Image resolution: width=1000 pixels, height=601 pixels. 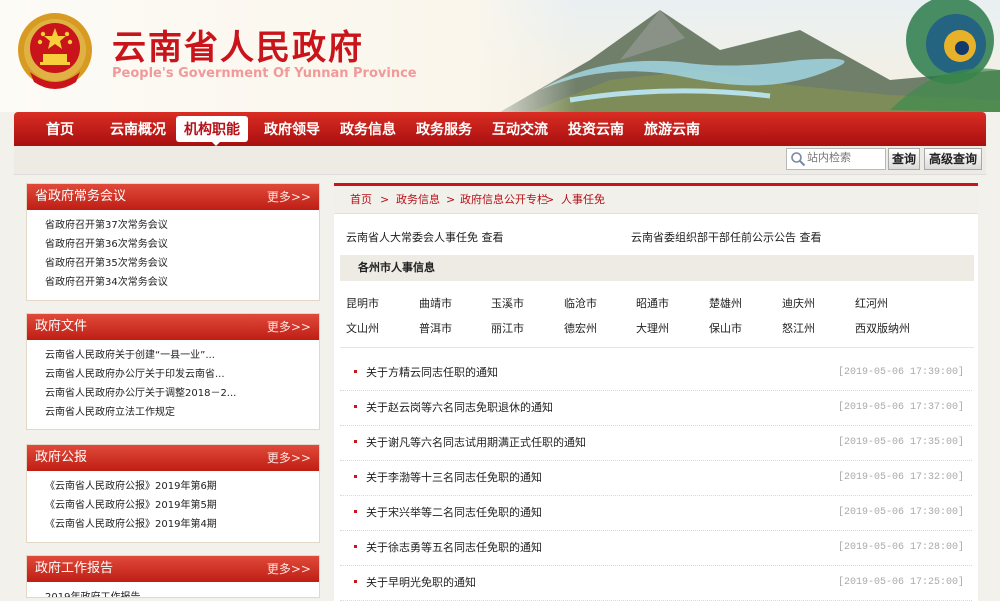 I want to click on city-section-header: 各州市人事信息, so click(x=657, y=268).